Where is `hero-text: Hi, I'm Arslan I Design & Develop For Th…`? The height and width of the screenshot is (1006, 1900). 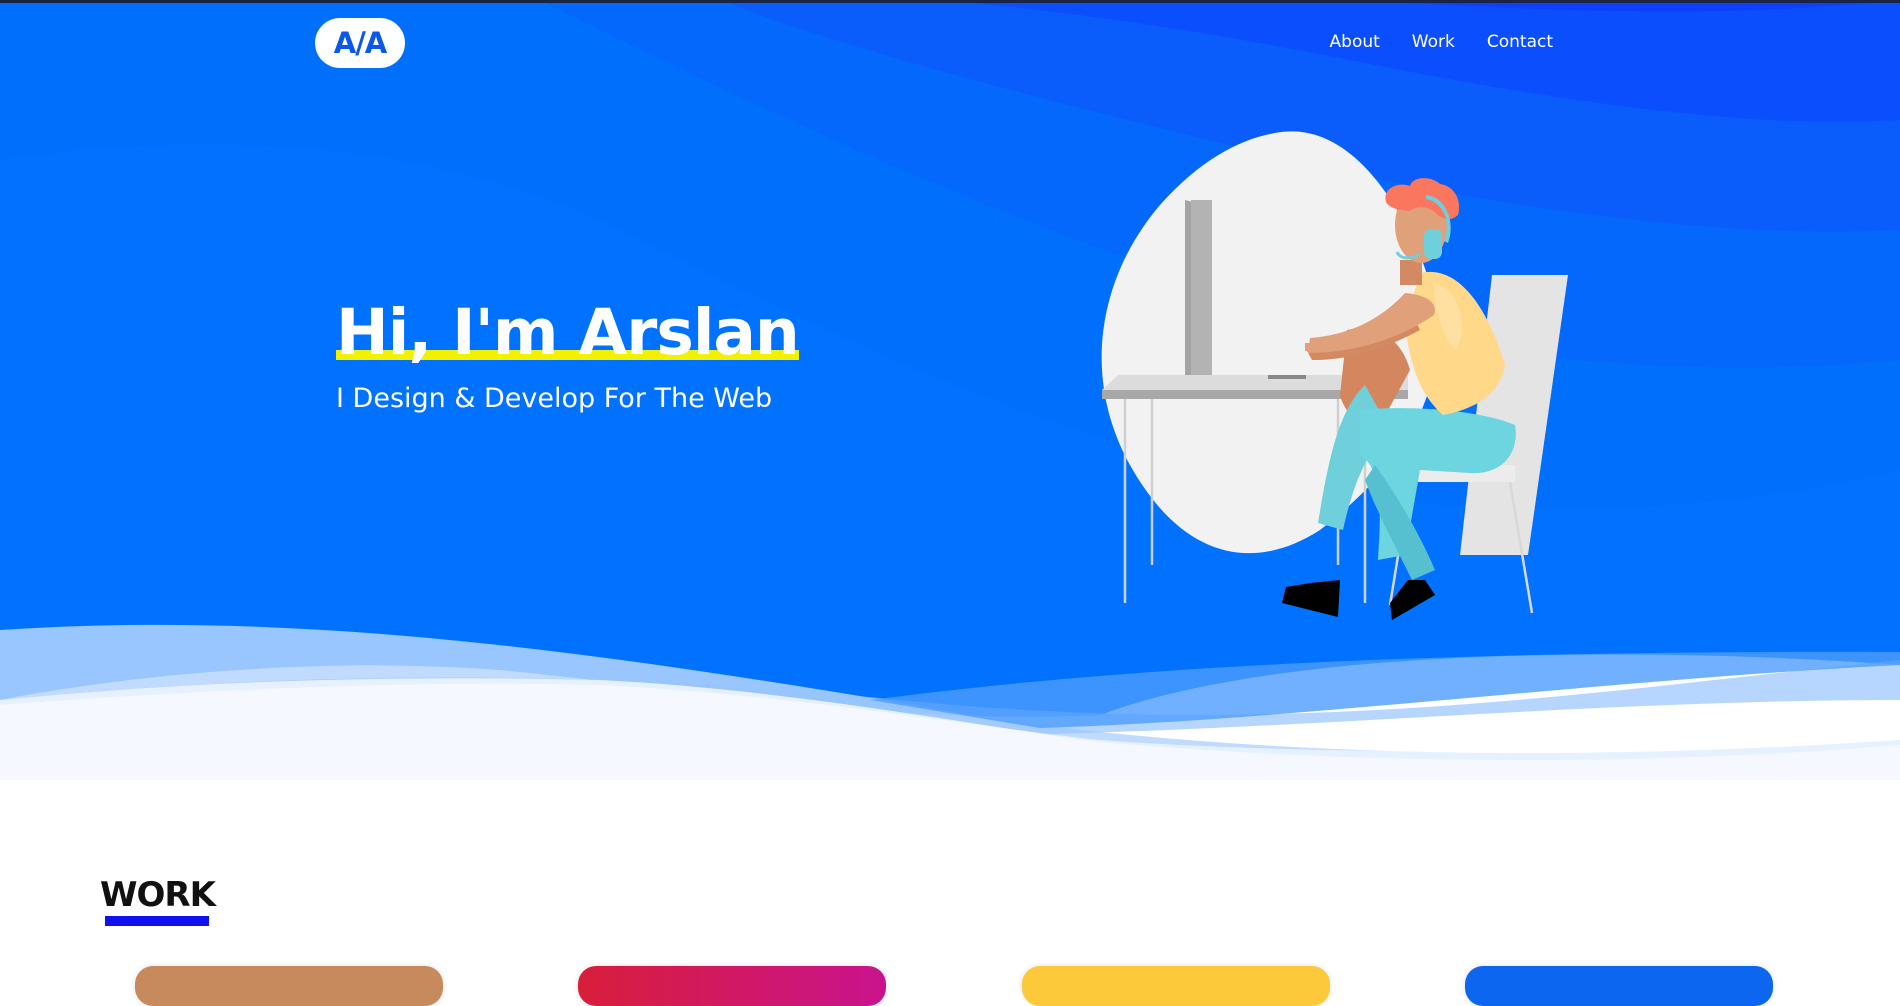 hero-text: Hi, I'm Arslan I Design & Develop For Th… is located at coordinates (568, 355).